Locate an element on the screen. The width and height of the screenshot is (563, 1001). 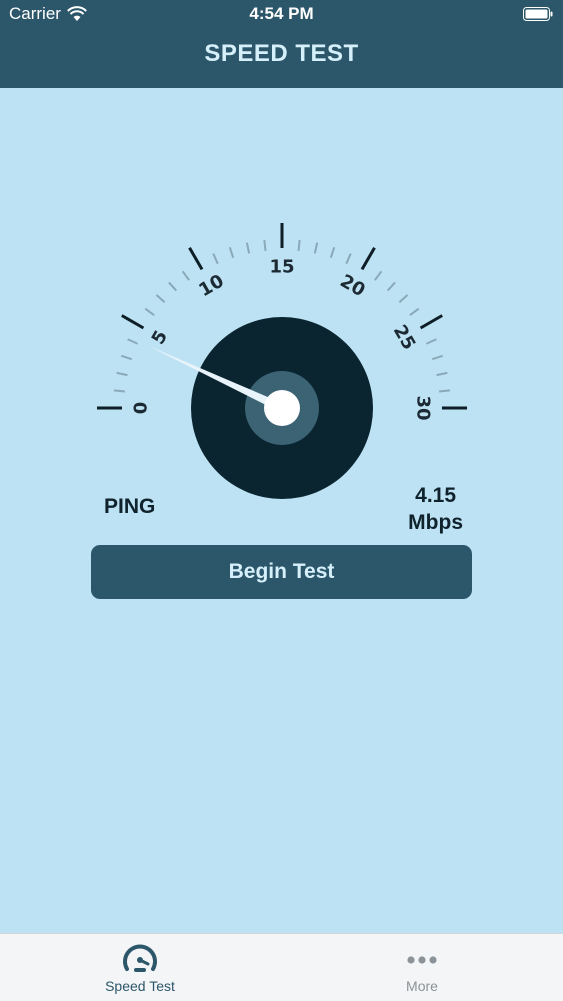
gauge-tick-label: 10 is located at coordinates (211, 286).